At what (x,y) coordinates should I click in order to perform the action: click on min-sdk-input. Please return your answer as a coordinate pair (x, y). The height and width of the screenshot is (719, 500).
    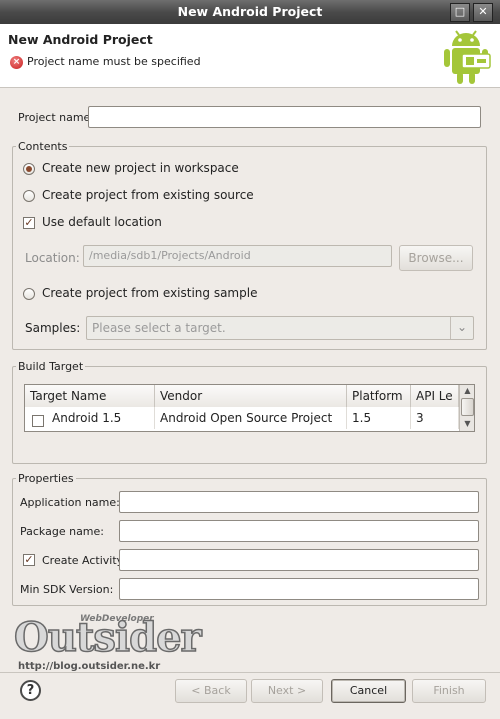
    Looking at the image, I should click on (299, 589).